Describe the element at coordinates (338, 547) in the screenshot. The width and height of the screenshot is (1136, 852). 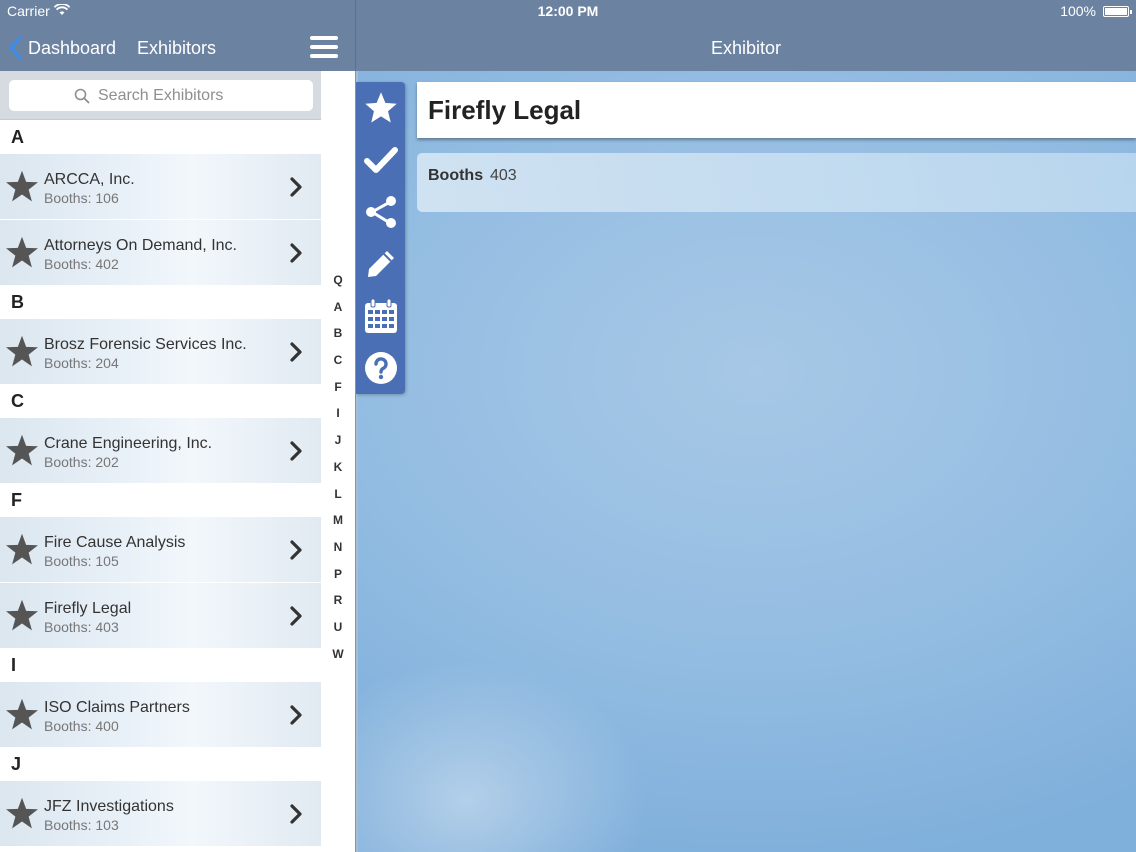
I see `index-letter: N` at that location.